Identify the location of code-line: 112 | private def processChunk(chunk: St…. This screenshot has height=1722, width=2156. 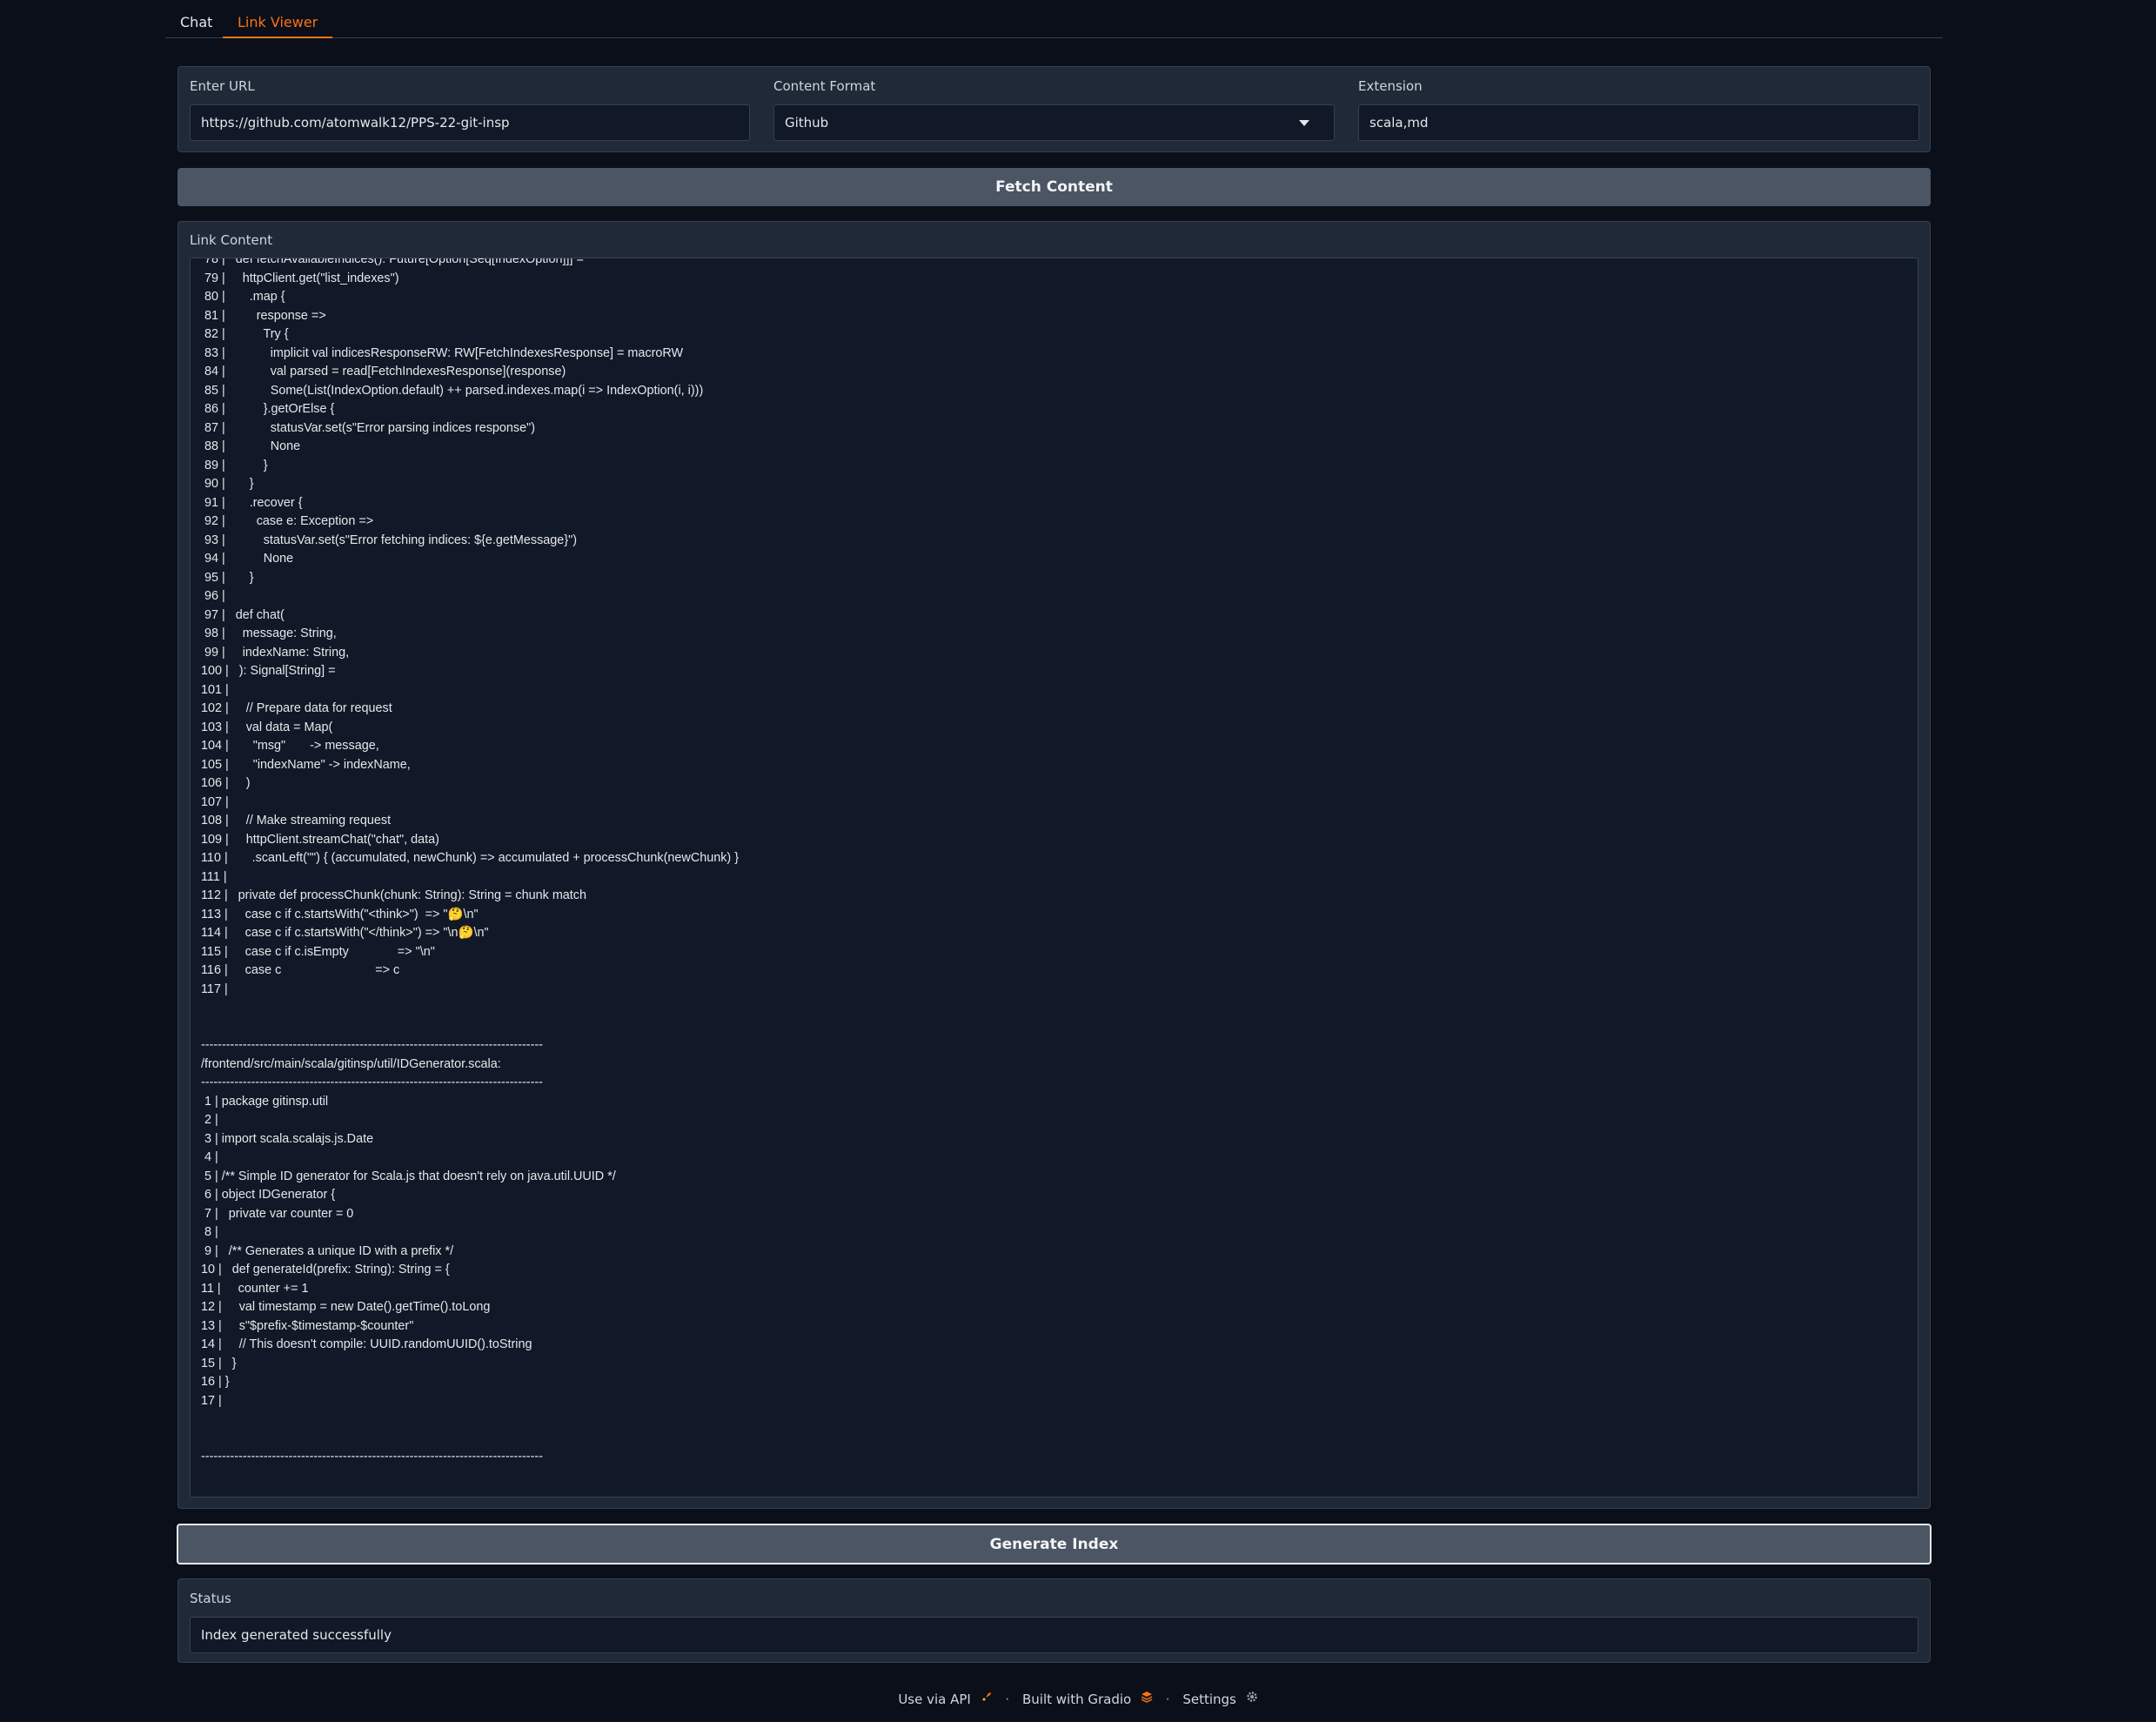
(394, 895).